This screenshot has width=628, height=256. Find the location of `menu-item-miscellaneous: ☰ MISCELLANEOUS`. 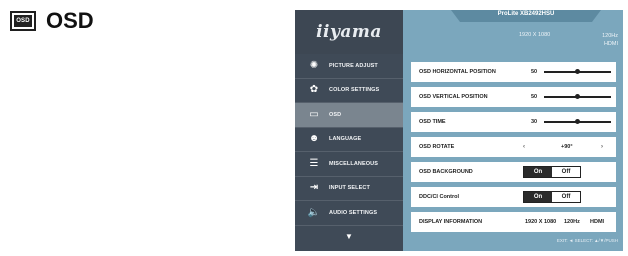

menu-item-miscellaneous: ☰ MISCELLANEOUS is located at coordinates (349, 164).